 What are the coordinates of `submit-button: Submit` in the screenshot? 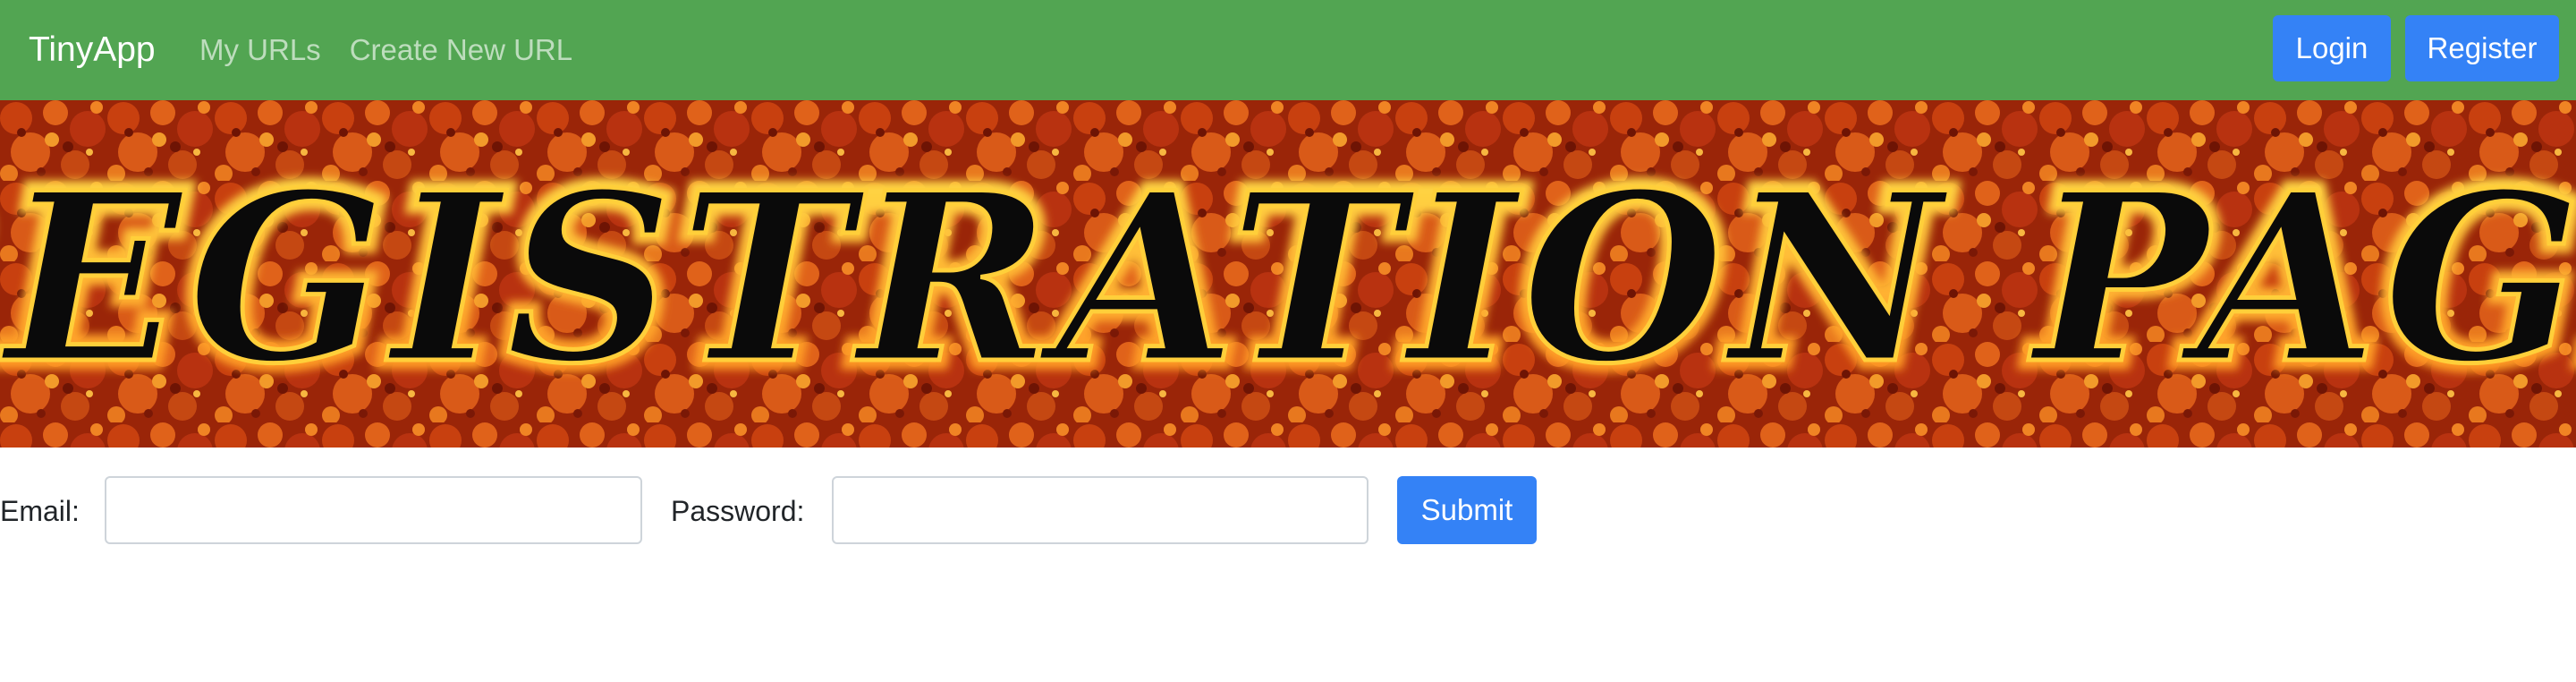 It's located at (1467, 510).